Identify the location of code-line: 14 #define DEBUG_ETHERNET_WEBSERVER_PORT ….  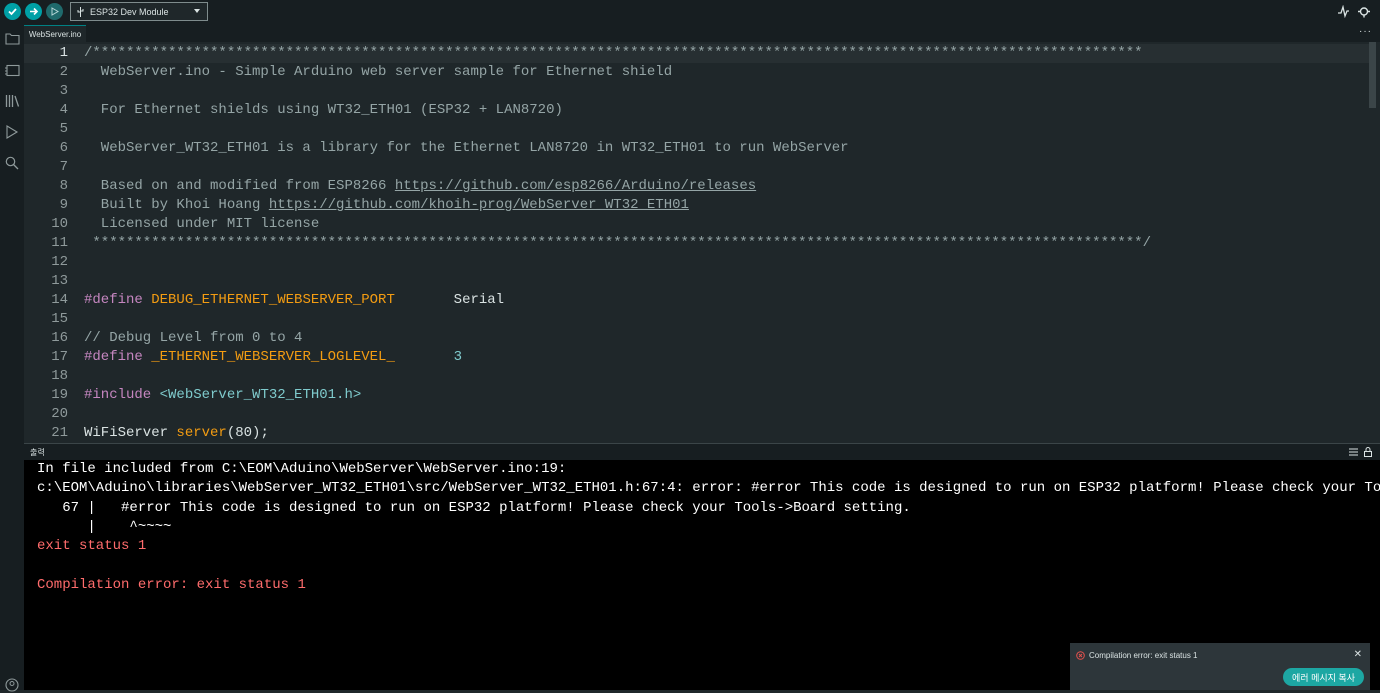
(696, 300).